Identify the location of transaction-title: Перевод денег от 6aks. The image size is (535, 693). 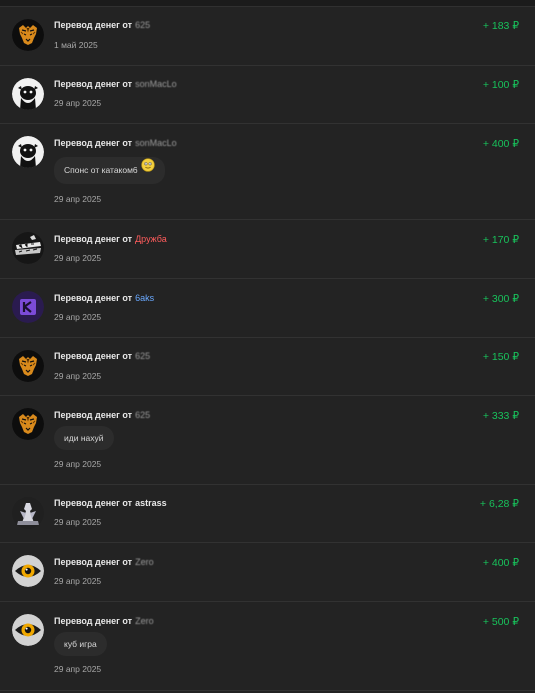
(104, 298).